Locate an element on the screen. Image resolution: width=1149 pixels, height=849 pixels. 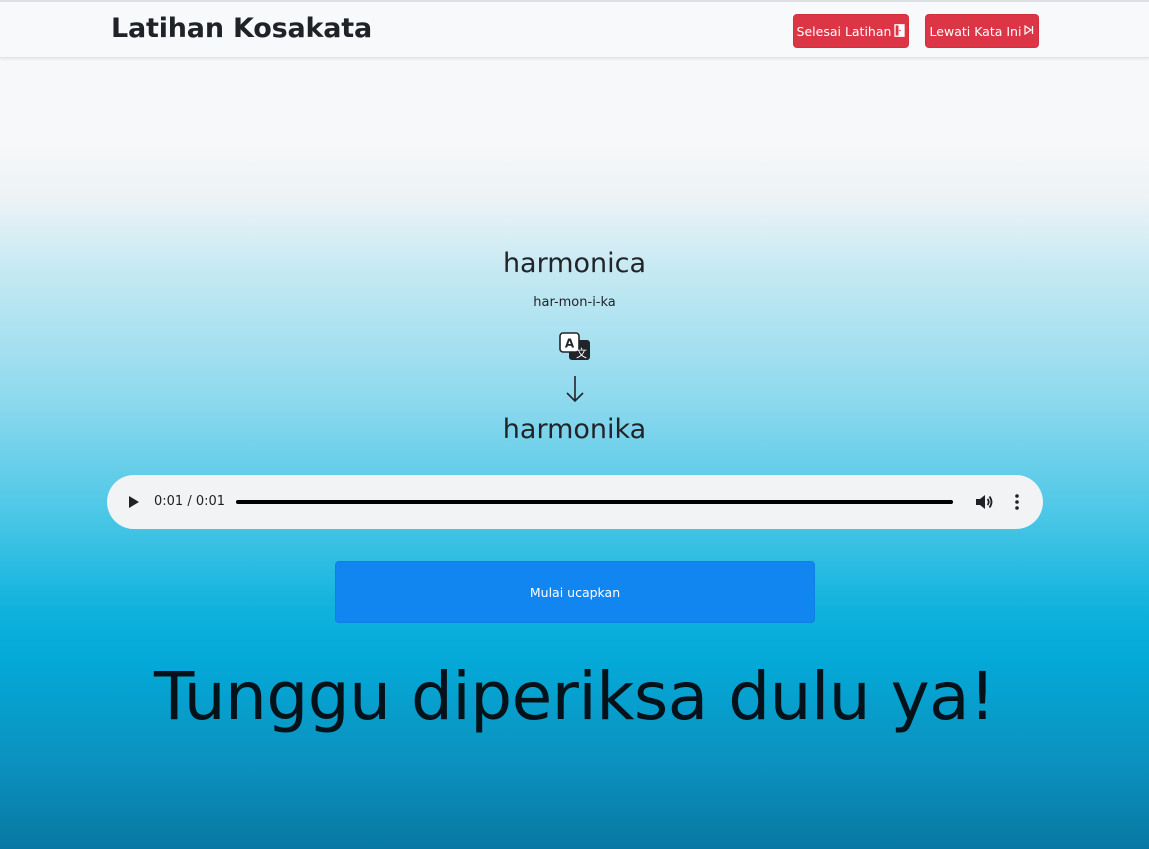
syllable-breakdown: har-mon-i-ka is located at coordinates (574, 302).